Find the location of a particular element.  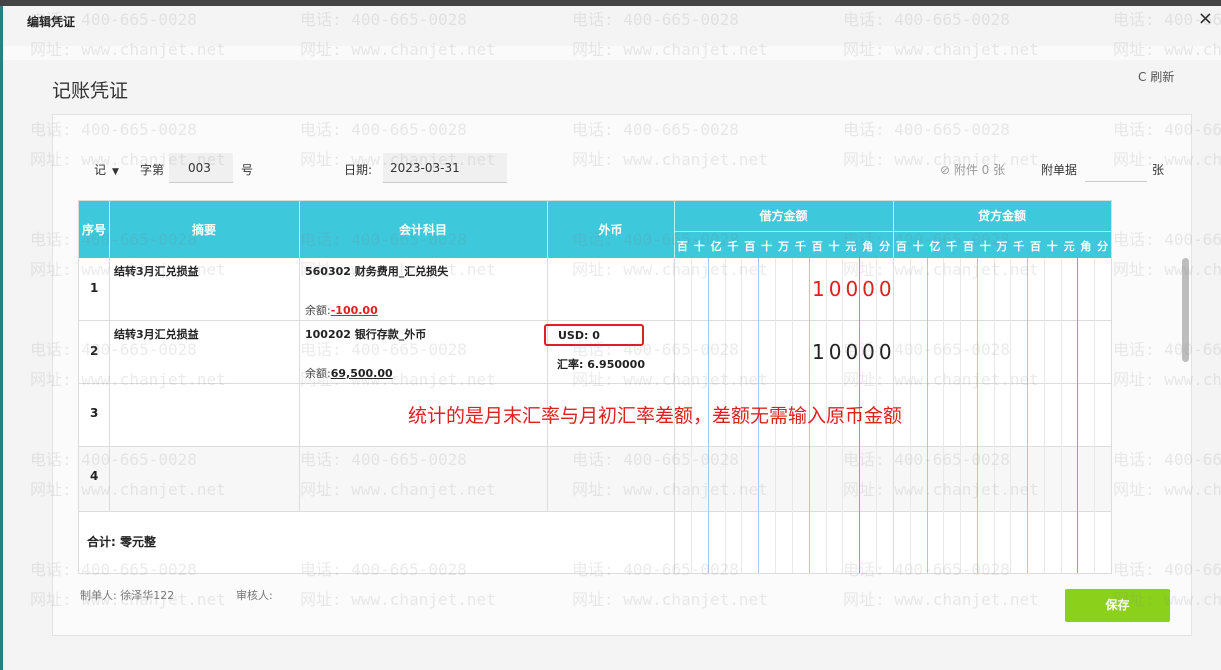

zi-label: 字第 is located at coordinates (152, 170).